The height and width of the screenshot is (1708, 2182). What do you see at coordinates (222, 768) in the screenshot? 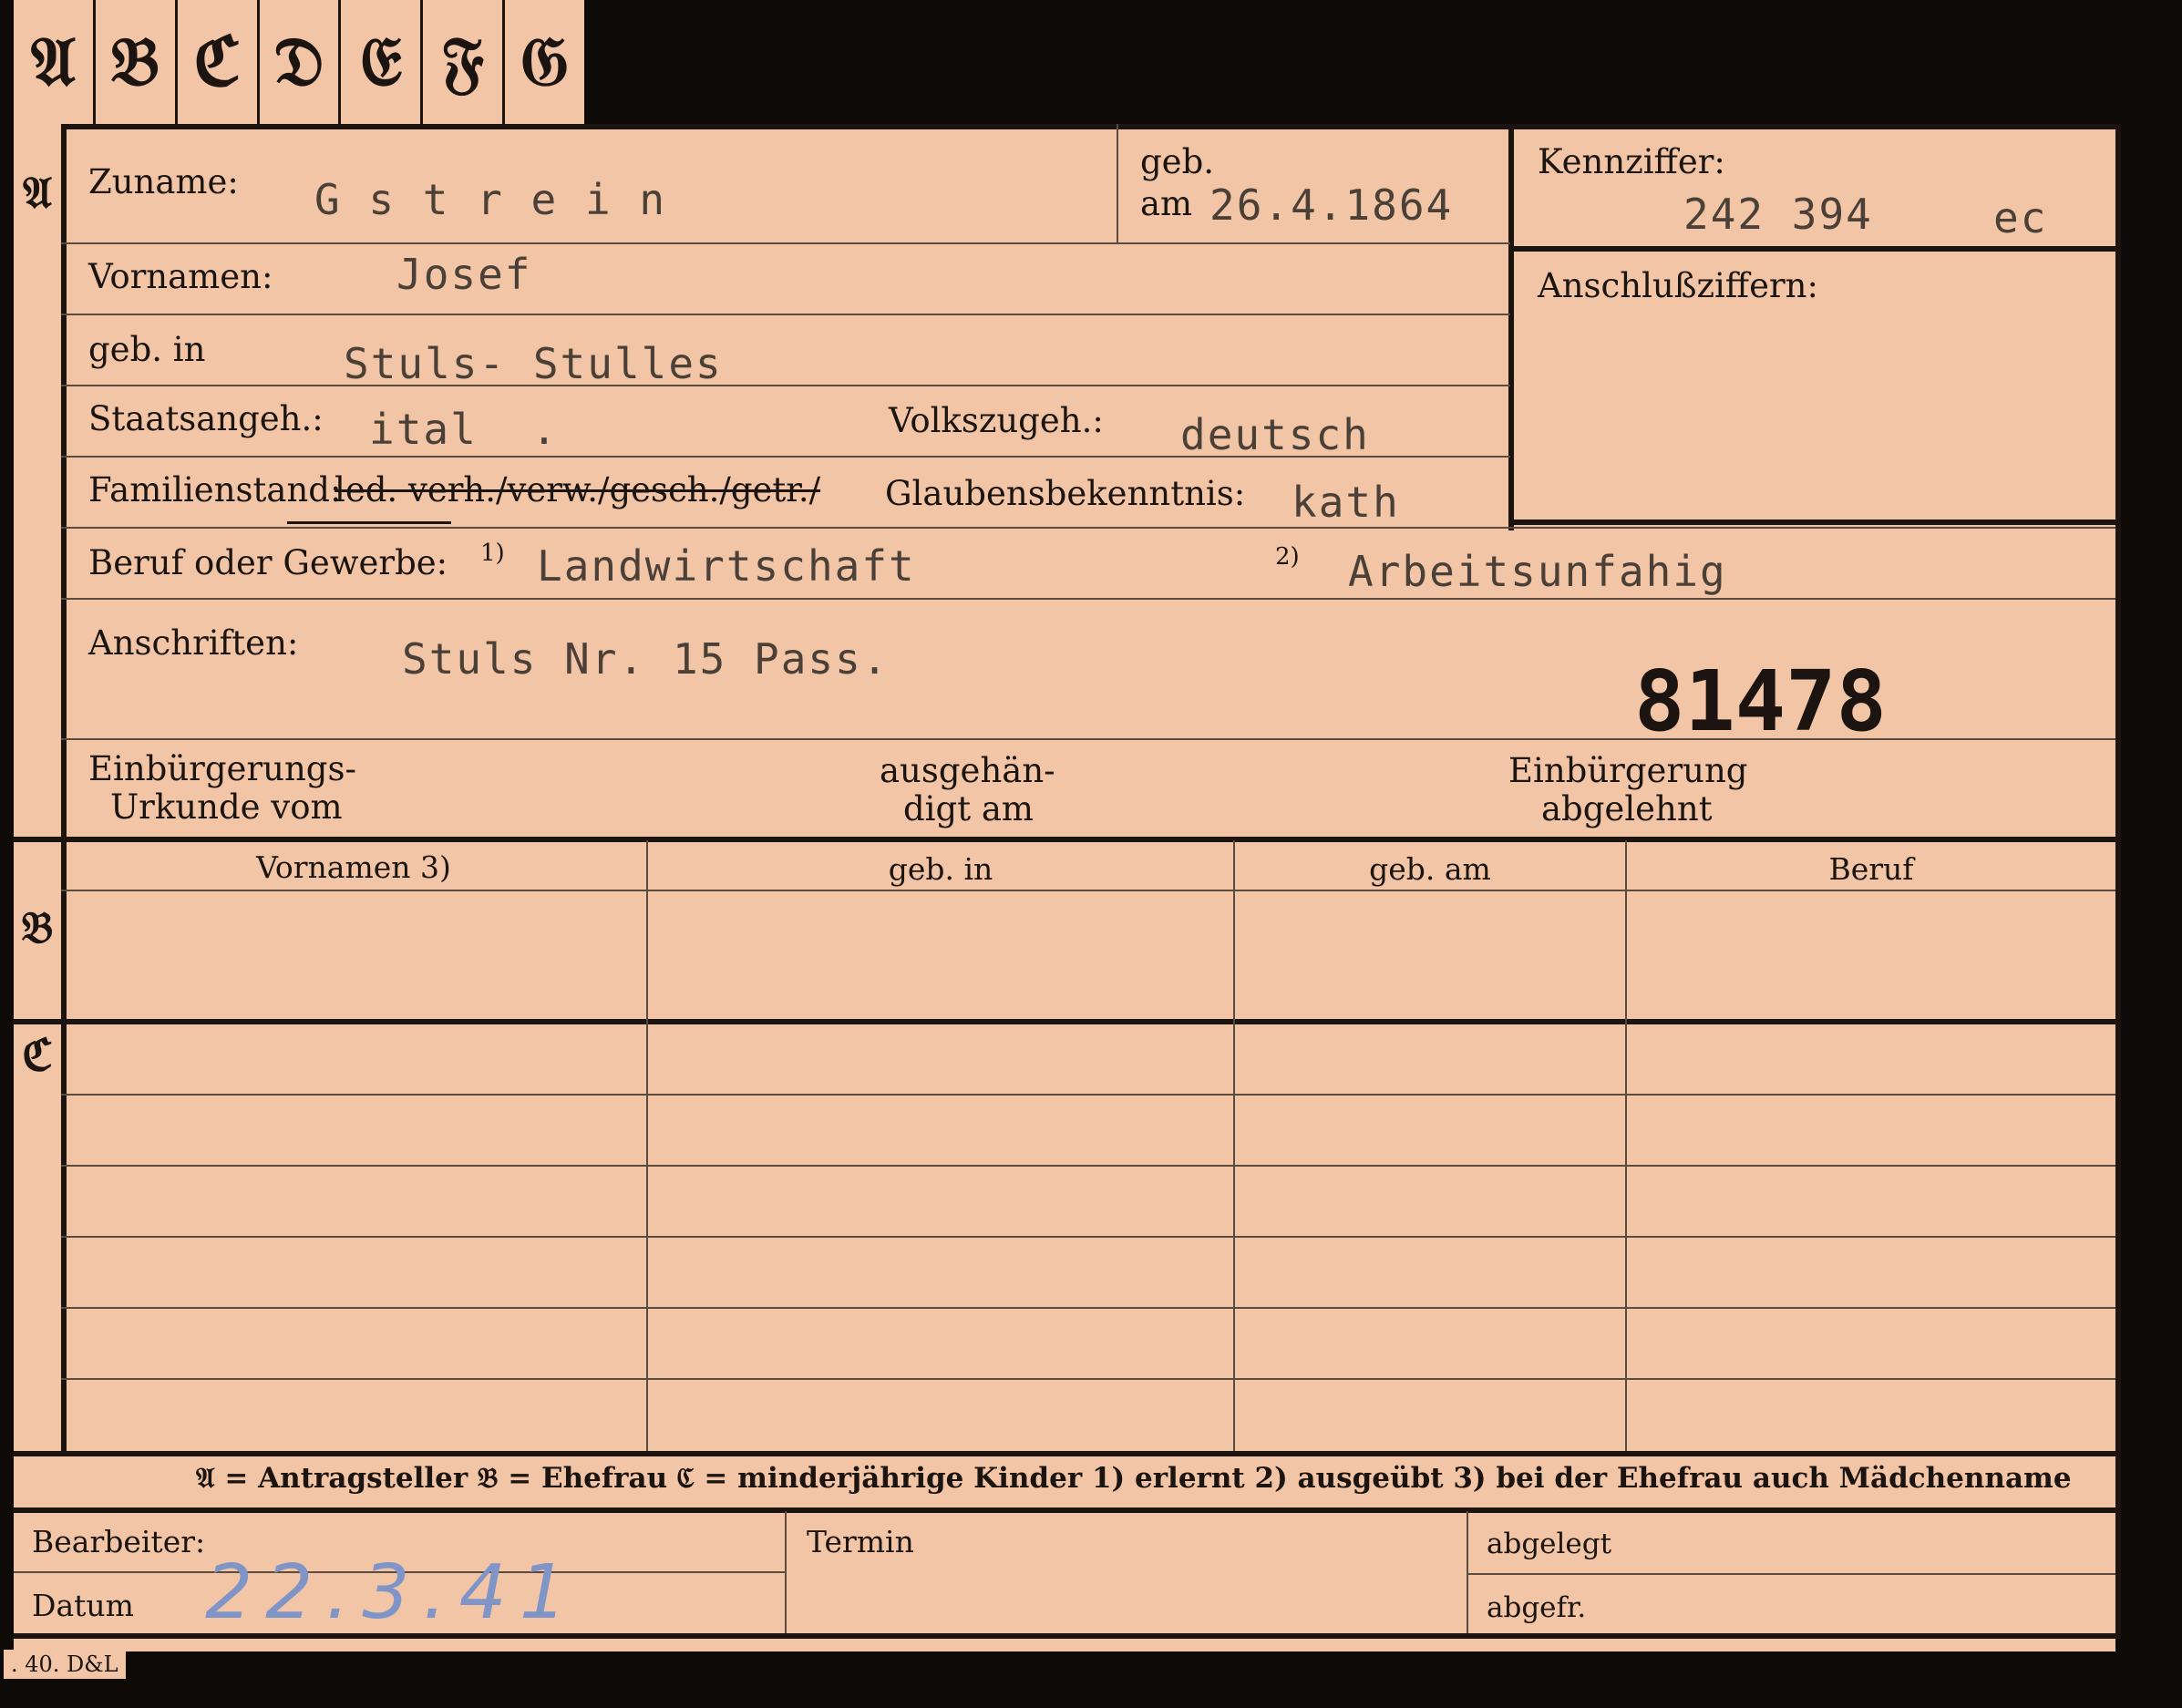
I see `einbuergerung-urkunde-label-1: Einbürgerungs-` at bounding box center [222, 768].